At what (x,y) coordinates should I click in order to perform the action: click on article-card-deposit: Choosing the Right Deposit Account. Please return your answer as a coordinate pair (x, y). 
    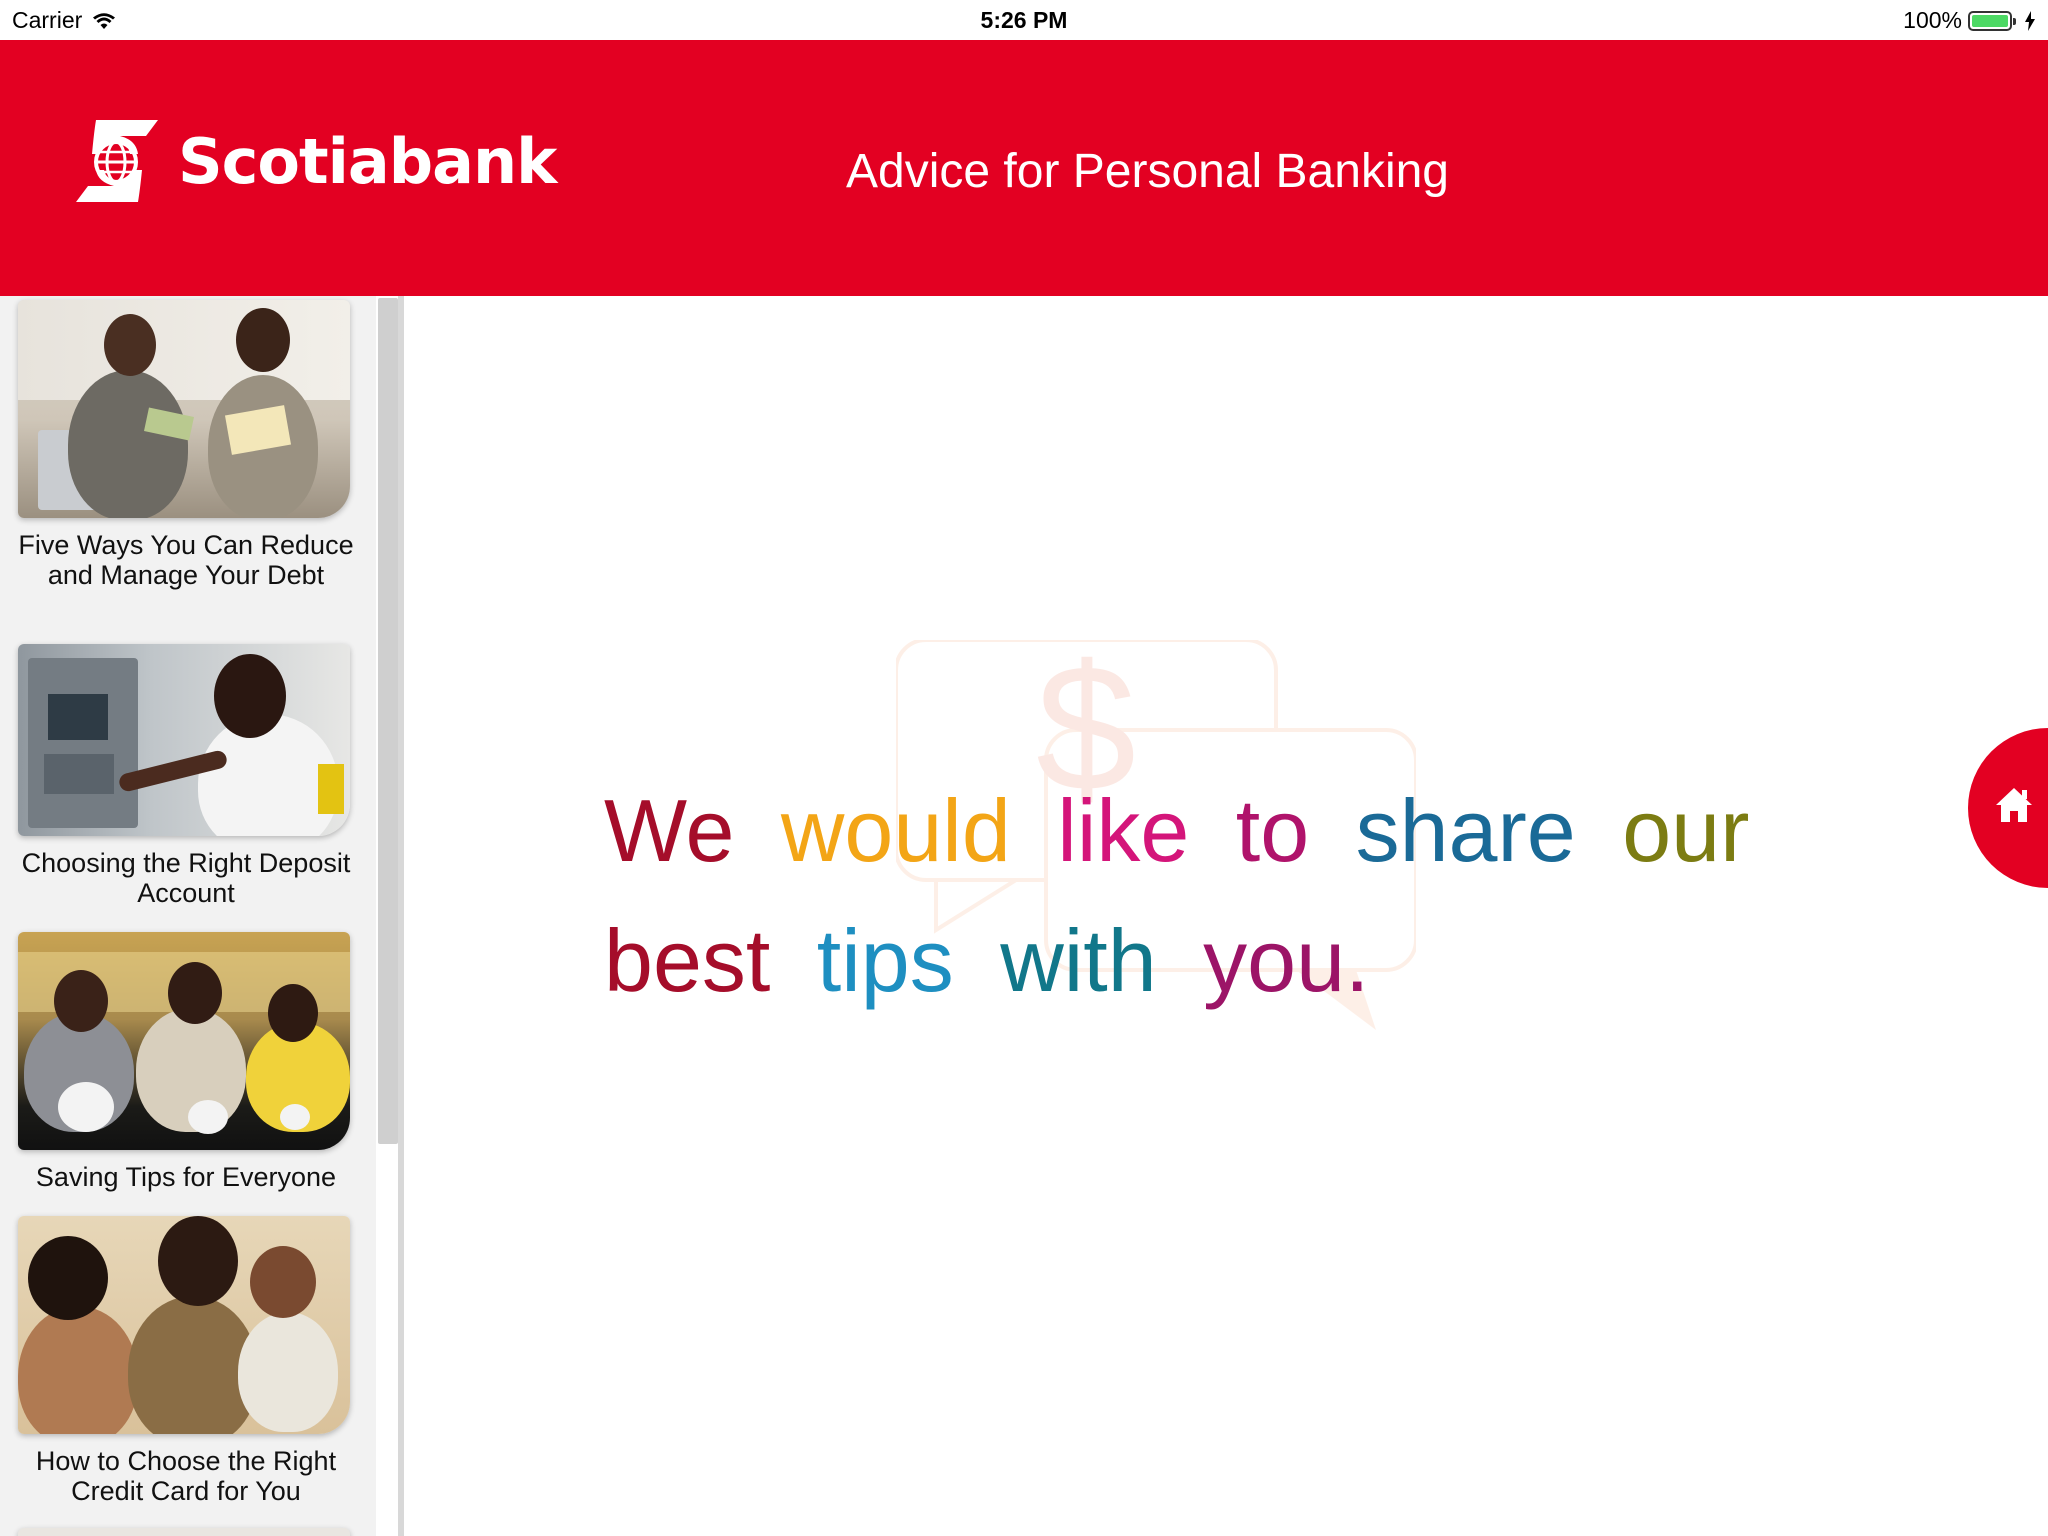
    Looking at the image, I should click on (186, 776).